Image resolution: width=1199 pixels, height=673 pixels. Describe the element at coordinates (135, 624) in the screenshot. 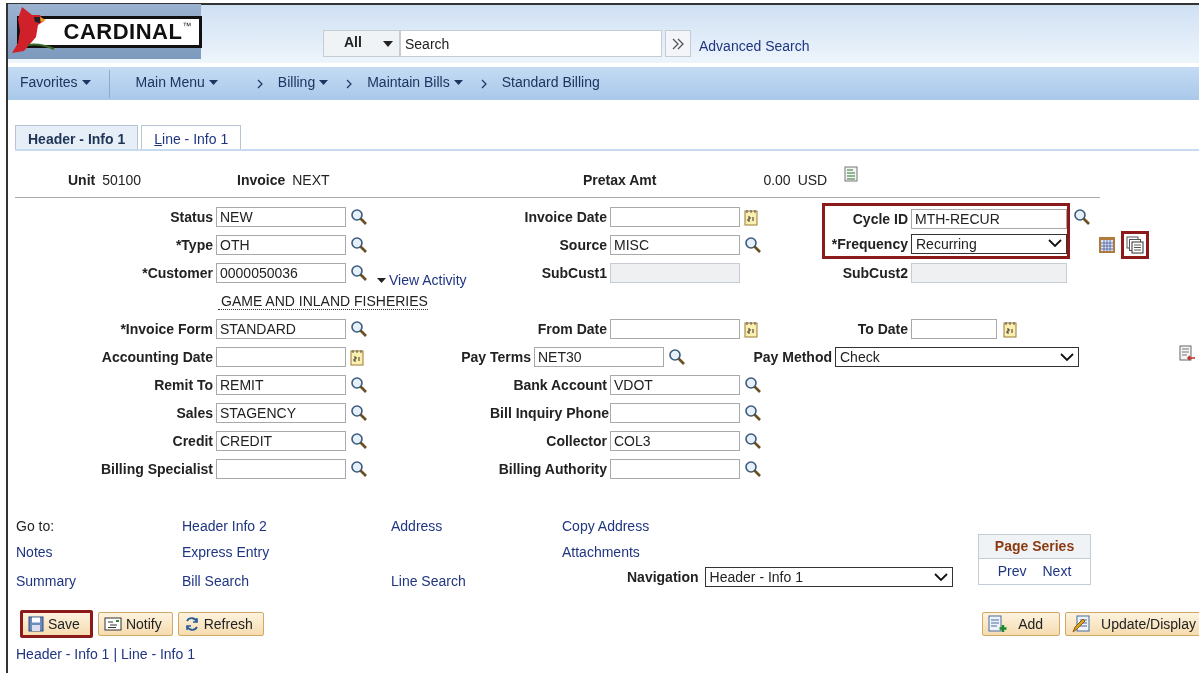

I see `action-button: Notify` at that location.